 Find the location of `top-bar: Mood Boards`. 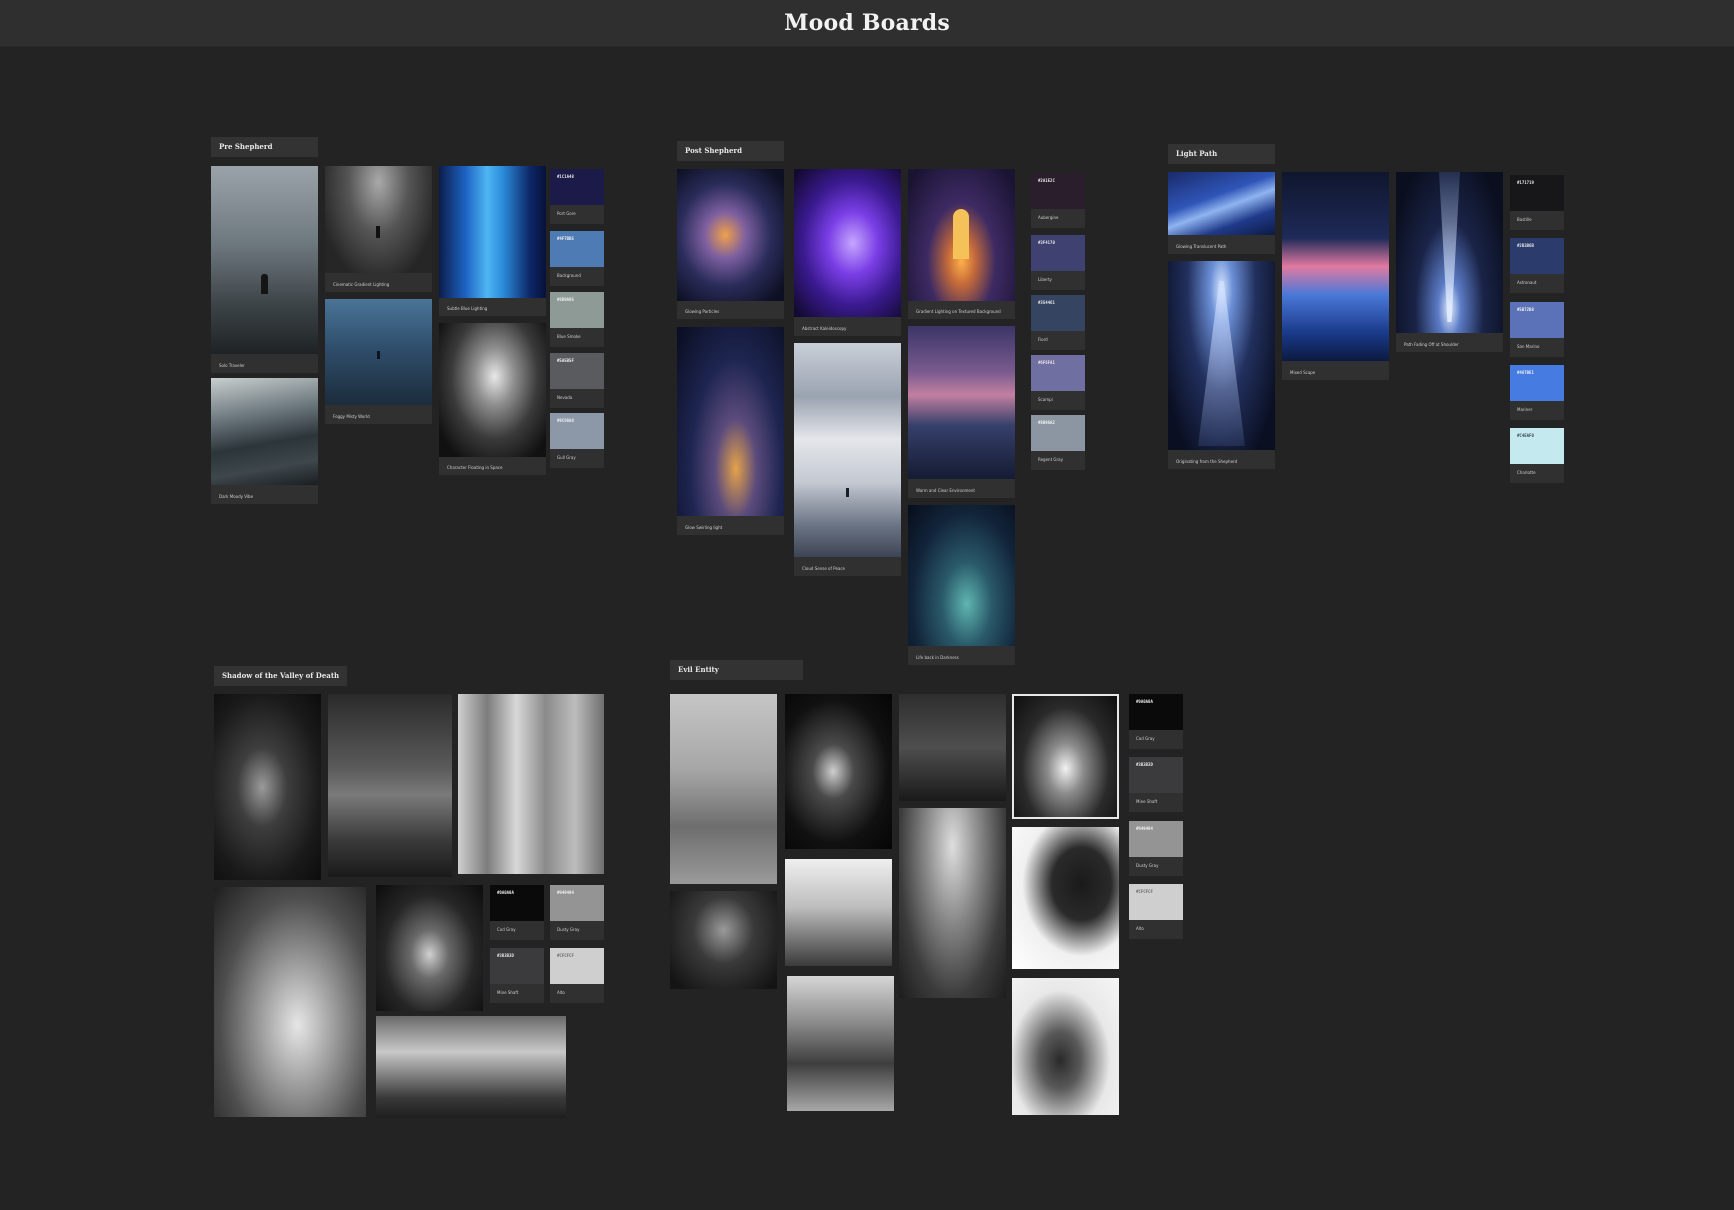

top-bar: Mood Boards is located at coordinates (867, 23).